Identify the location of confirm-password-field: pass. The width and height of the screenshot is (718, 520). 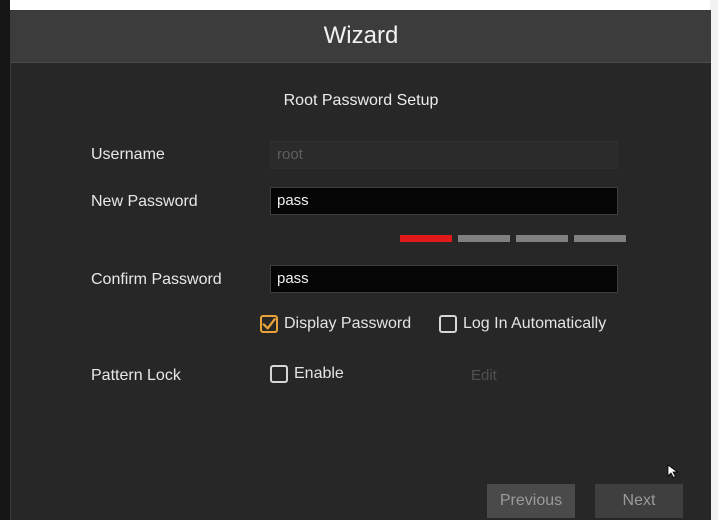
(444, 279).